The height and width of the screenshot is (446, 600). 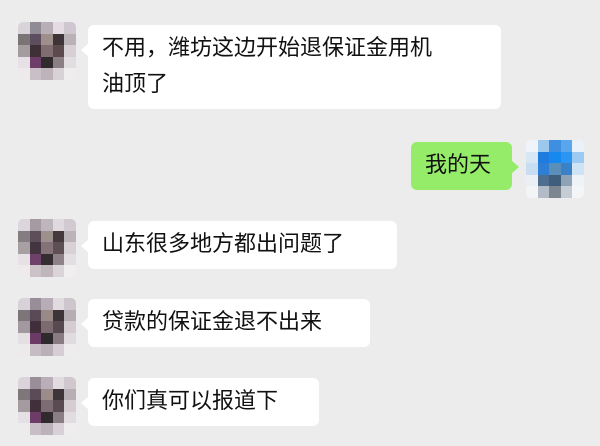 What do you see at coordinates (458, 165) in the screenshot?
I see `message-text: 我的天` at bounding box center [458, 165].